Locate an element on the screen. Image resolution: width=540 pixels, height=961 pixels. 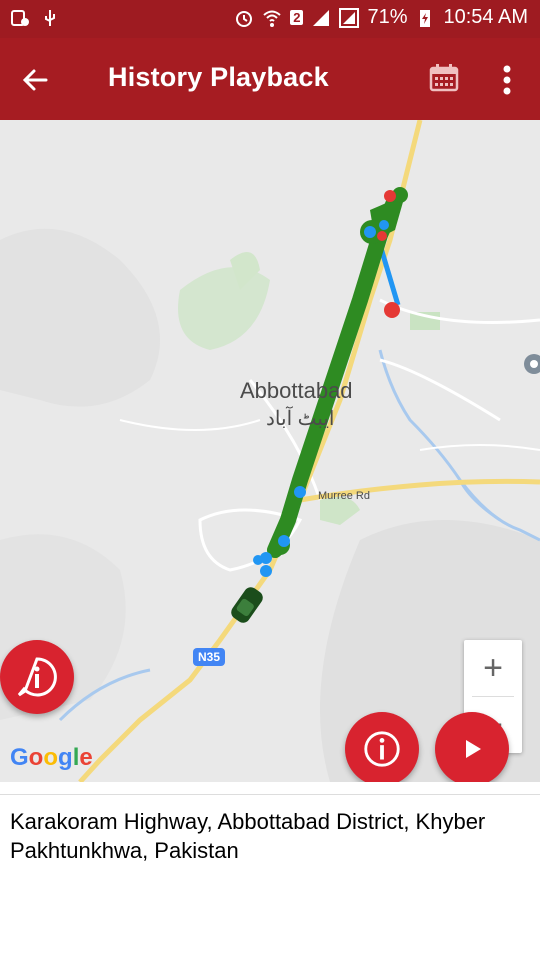
info-button-right is located at coordinates (382, 747).